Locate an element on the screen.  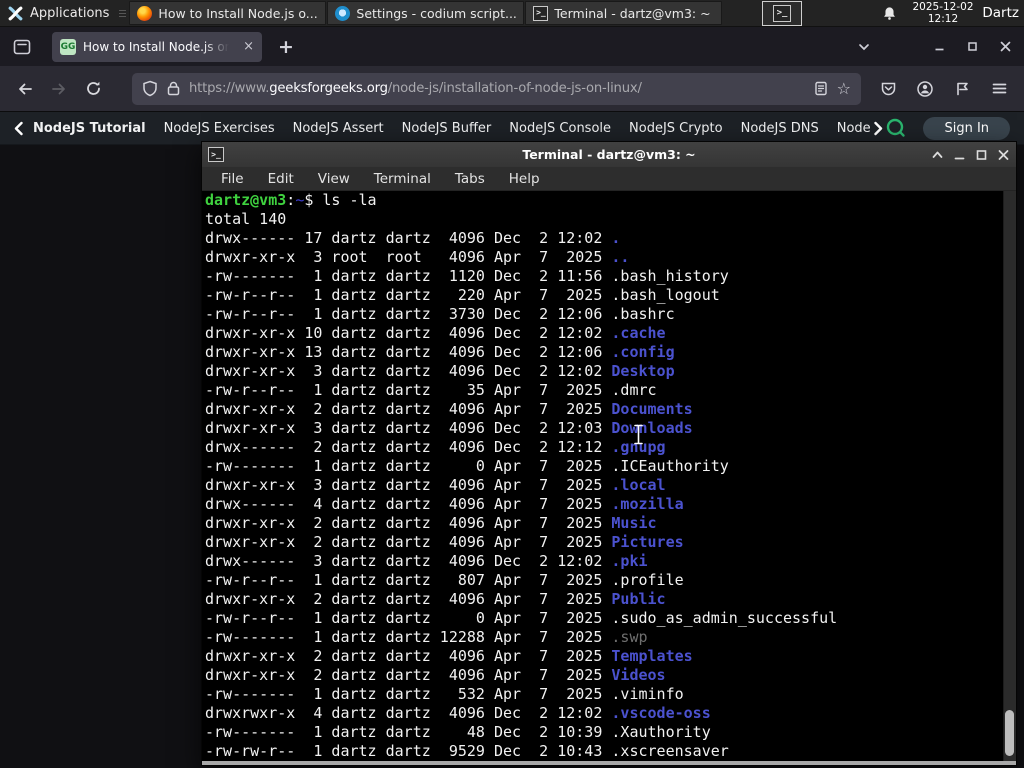
nav-item: NodeJS Buffer is located at coordinates (447, 128).